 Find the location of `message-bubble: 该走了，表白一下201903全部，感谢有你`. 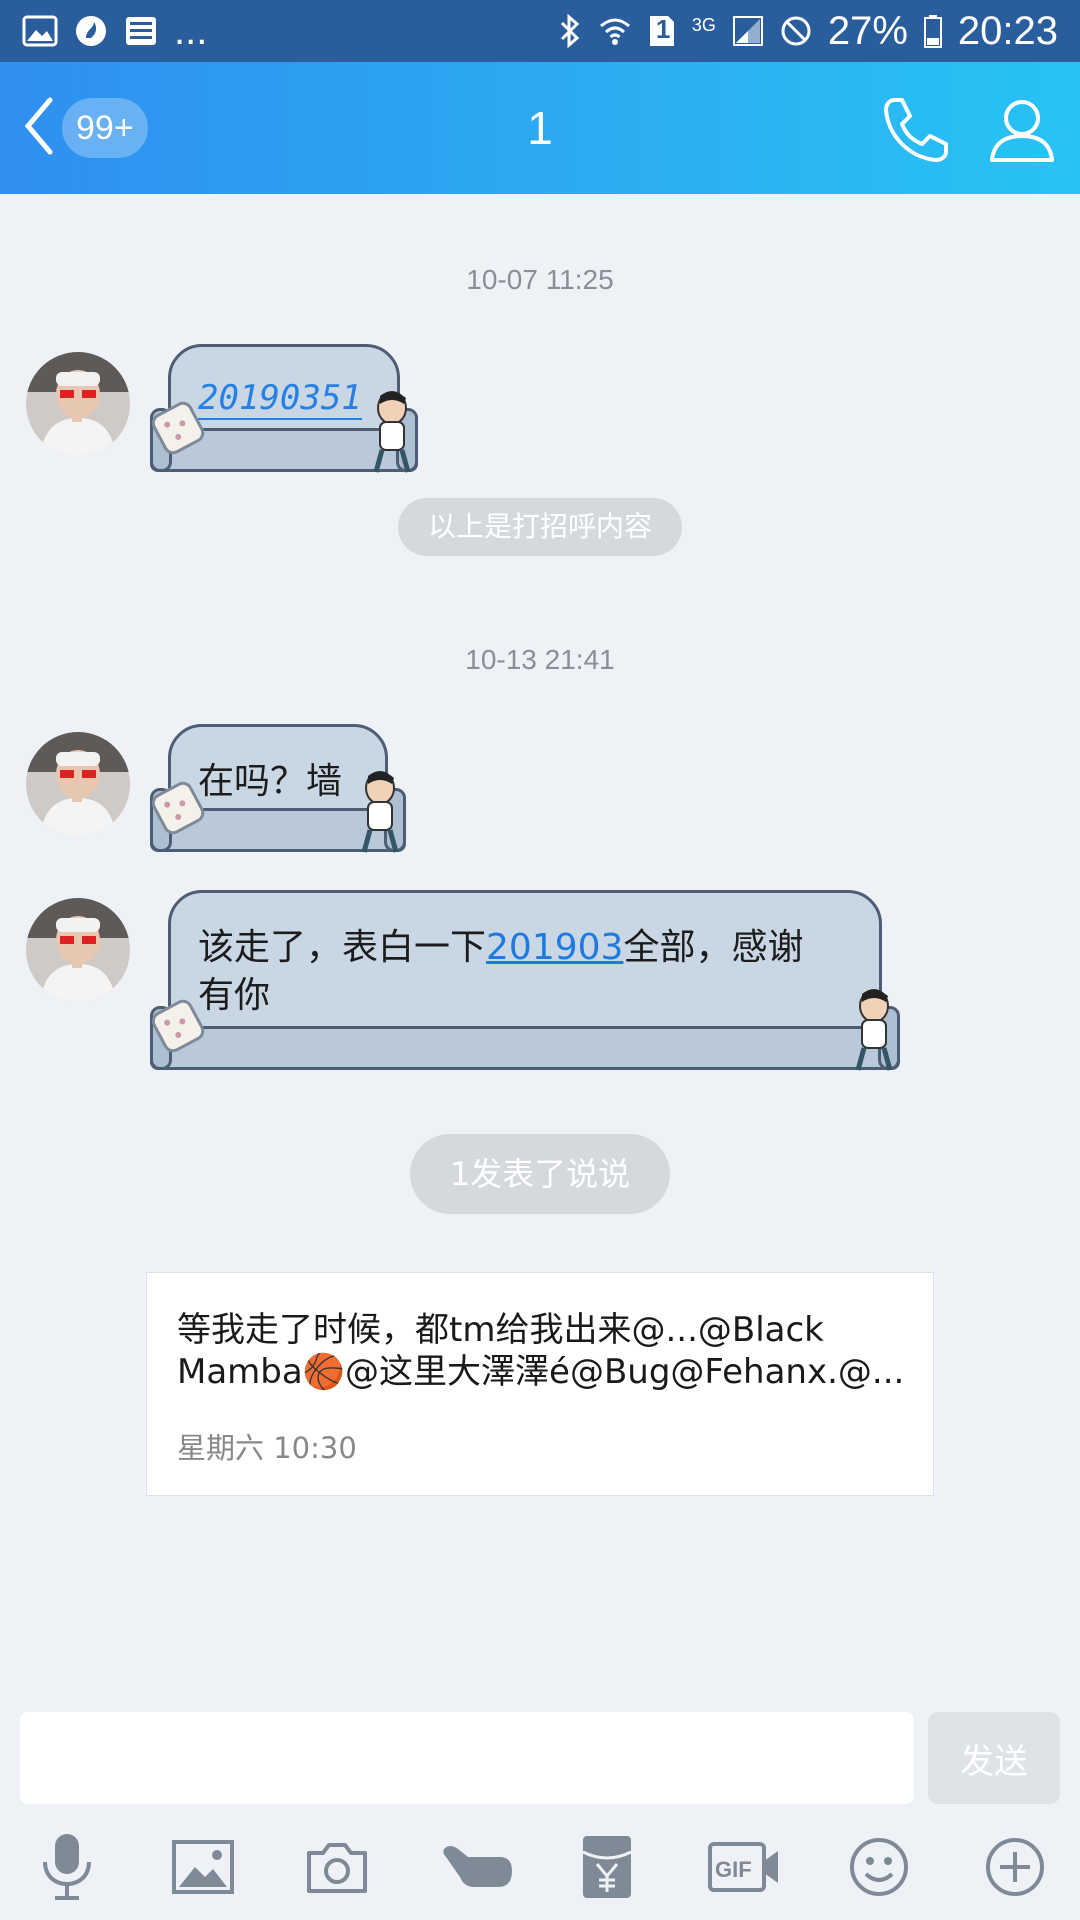

message-bubble: 该走了，表白一下201903全部，感谢有你 is located at coordinates (524, 980).